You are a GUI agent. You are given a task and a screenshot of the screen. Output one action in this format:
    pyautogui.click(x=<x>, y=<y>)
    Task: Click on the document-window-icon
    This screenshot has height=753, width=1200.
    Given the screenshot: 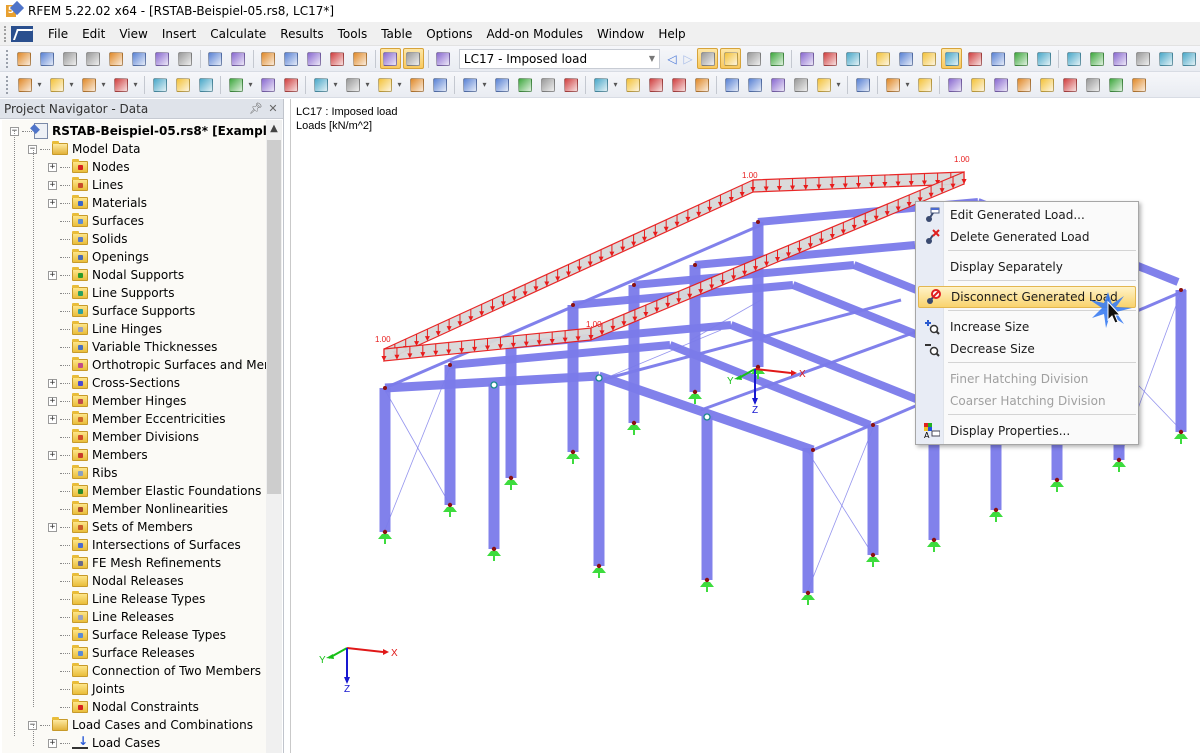 What is the action you would take?
    pyautogui.click(x=22, y=33)
    